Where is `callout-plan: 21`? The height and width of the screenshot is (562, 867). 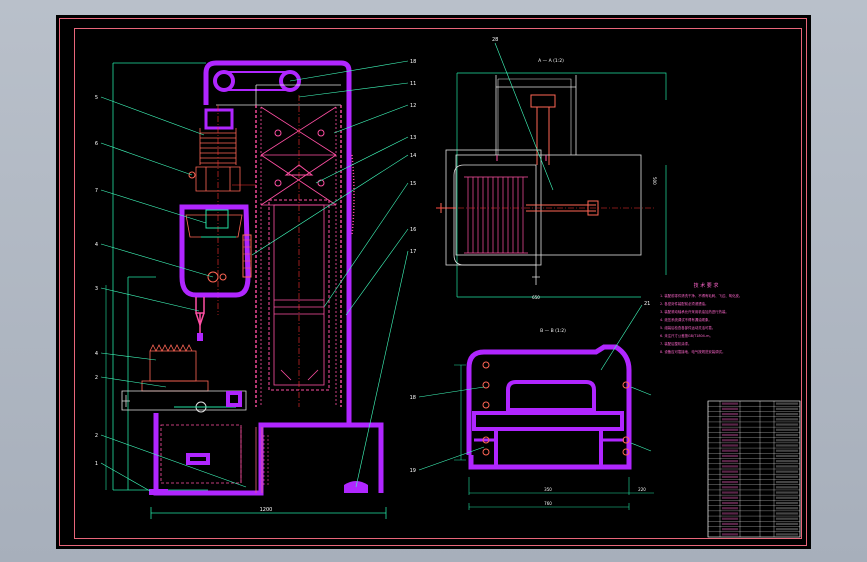
callout-plan: 21 is located at coordinates (647, 304).